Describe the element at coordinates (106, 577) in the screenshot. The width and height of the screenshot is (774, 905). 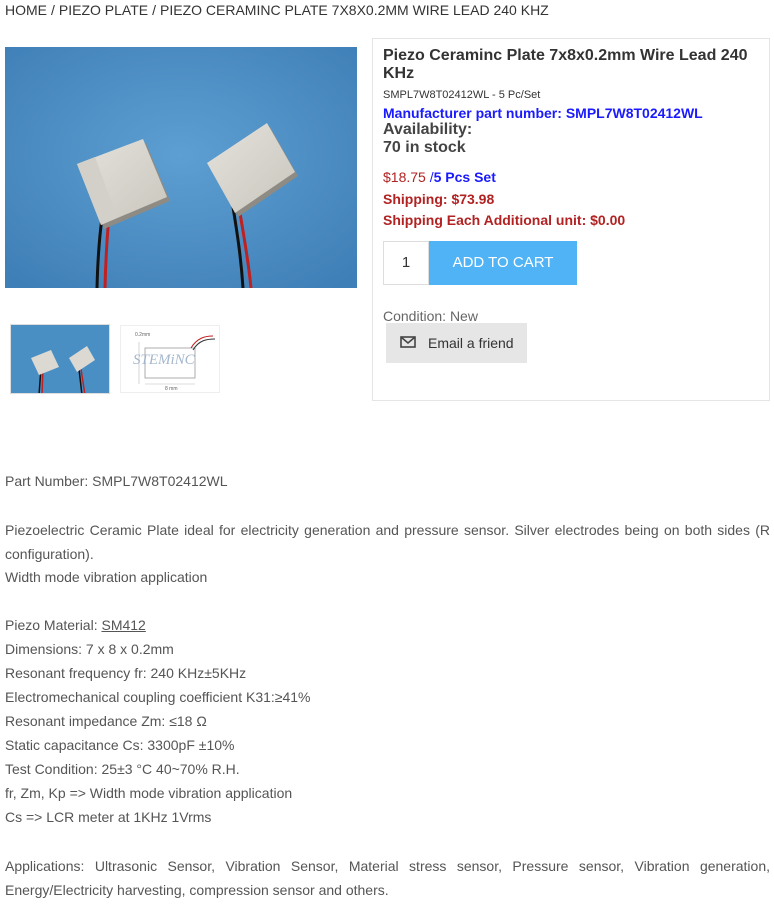
I see `description-intro-2: Width mode vibration application` at that location.